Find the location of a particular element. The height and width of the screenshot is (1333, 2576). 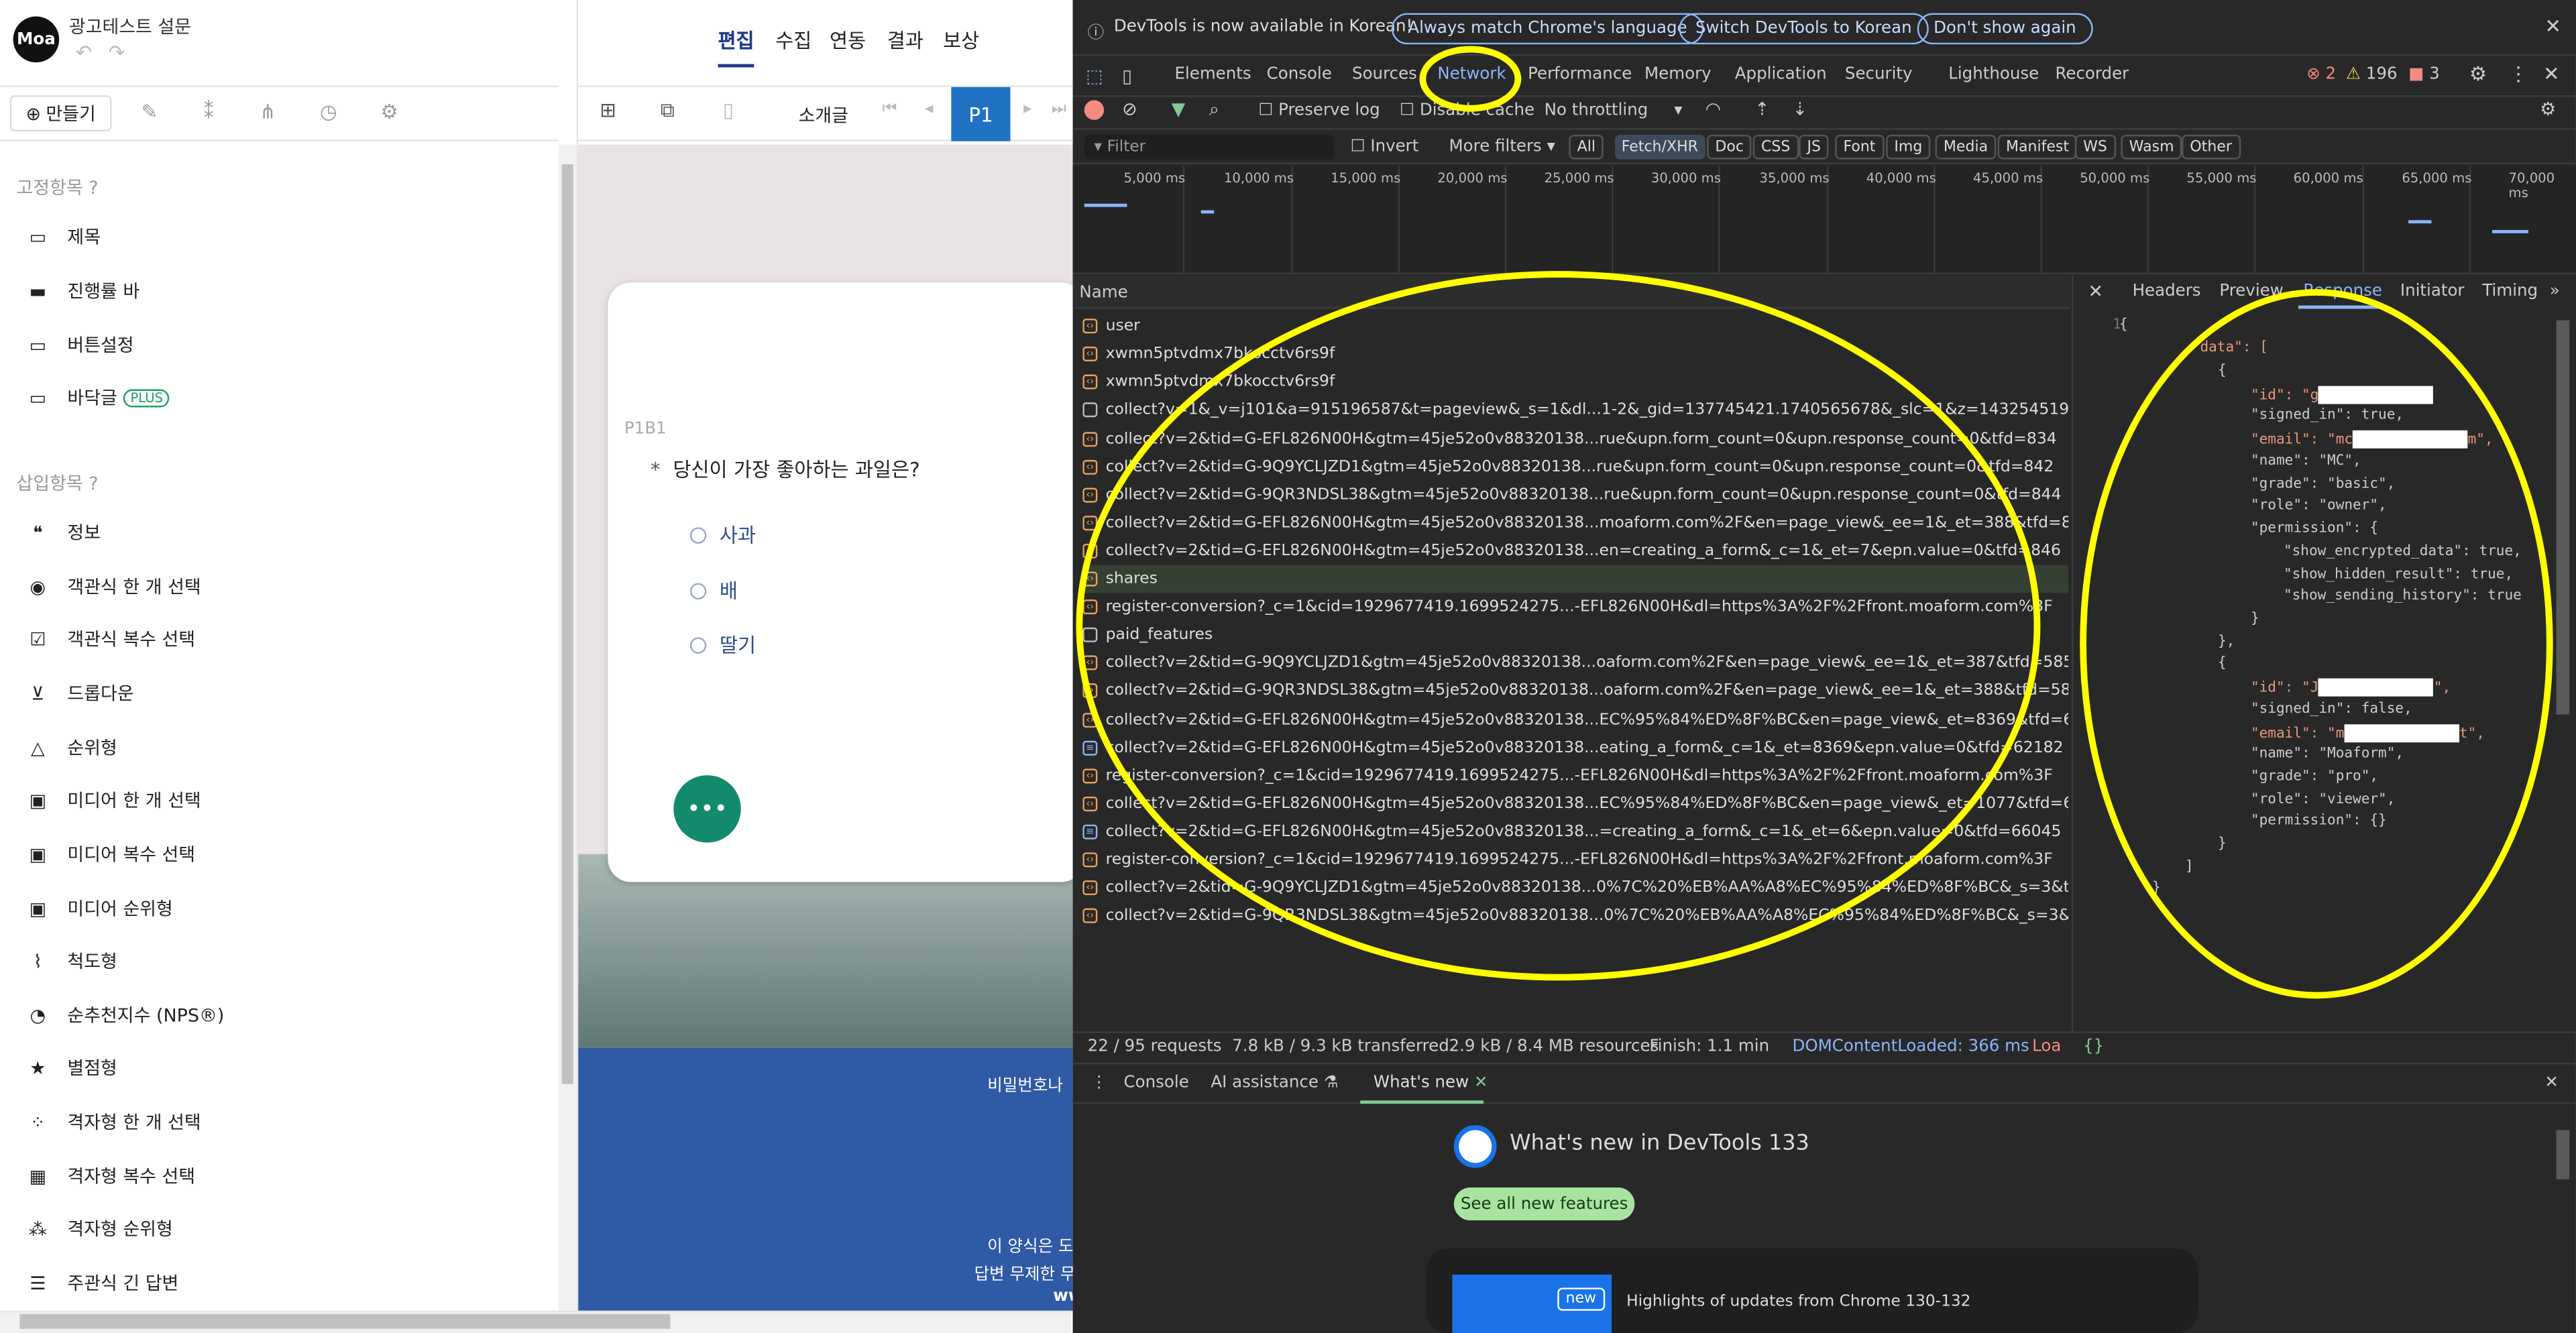

filter-media: Media is located at coordinates (1966, 147).